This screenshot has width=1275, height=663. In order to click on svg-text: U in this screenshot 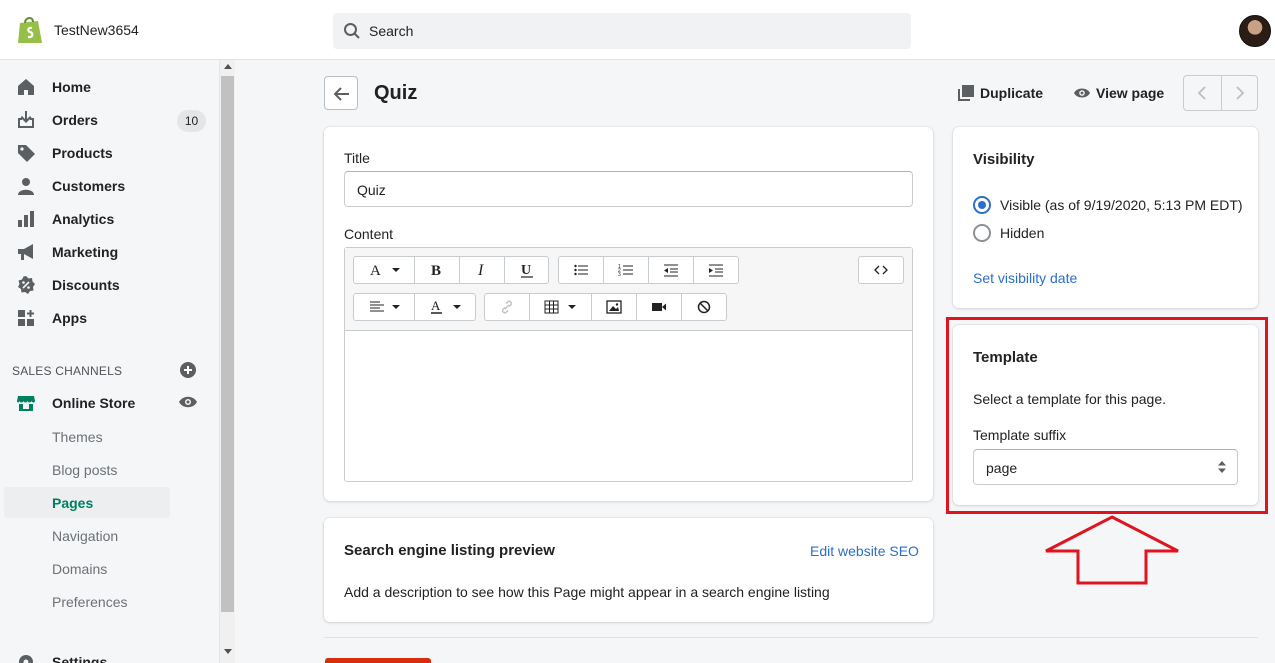, I will do `click(526, 270)`.